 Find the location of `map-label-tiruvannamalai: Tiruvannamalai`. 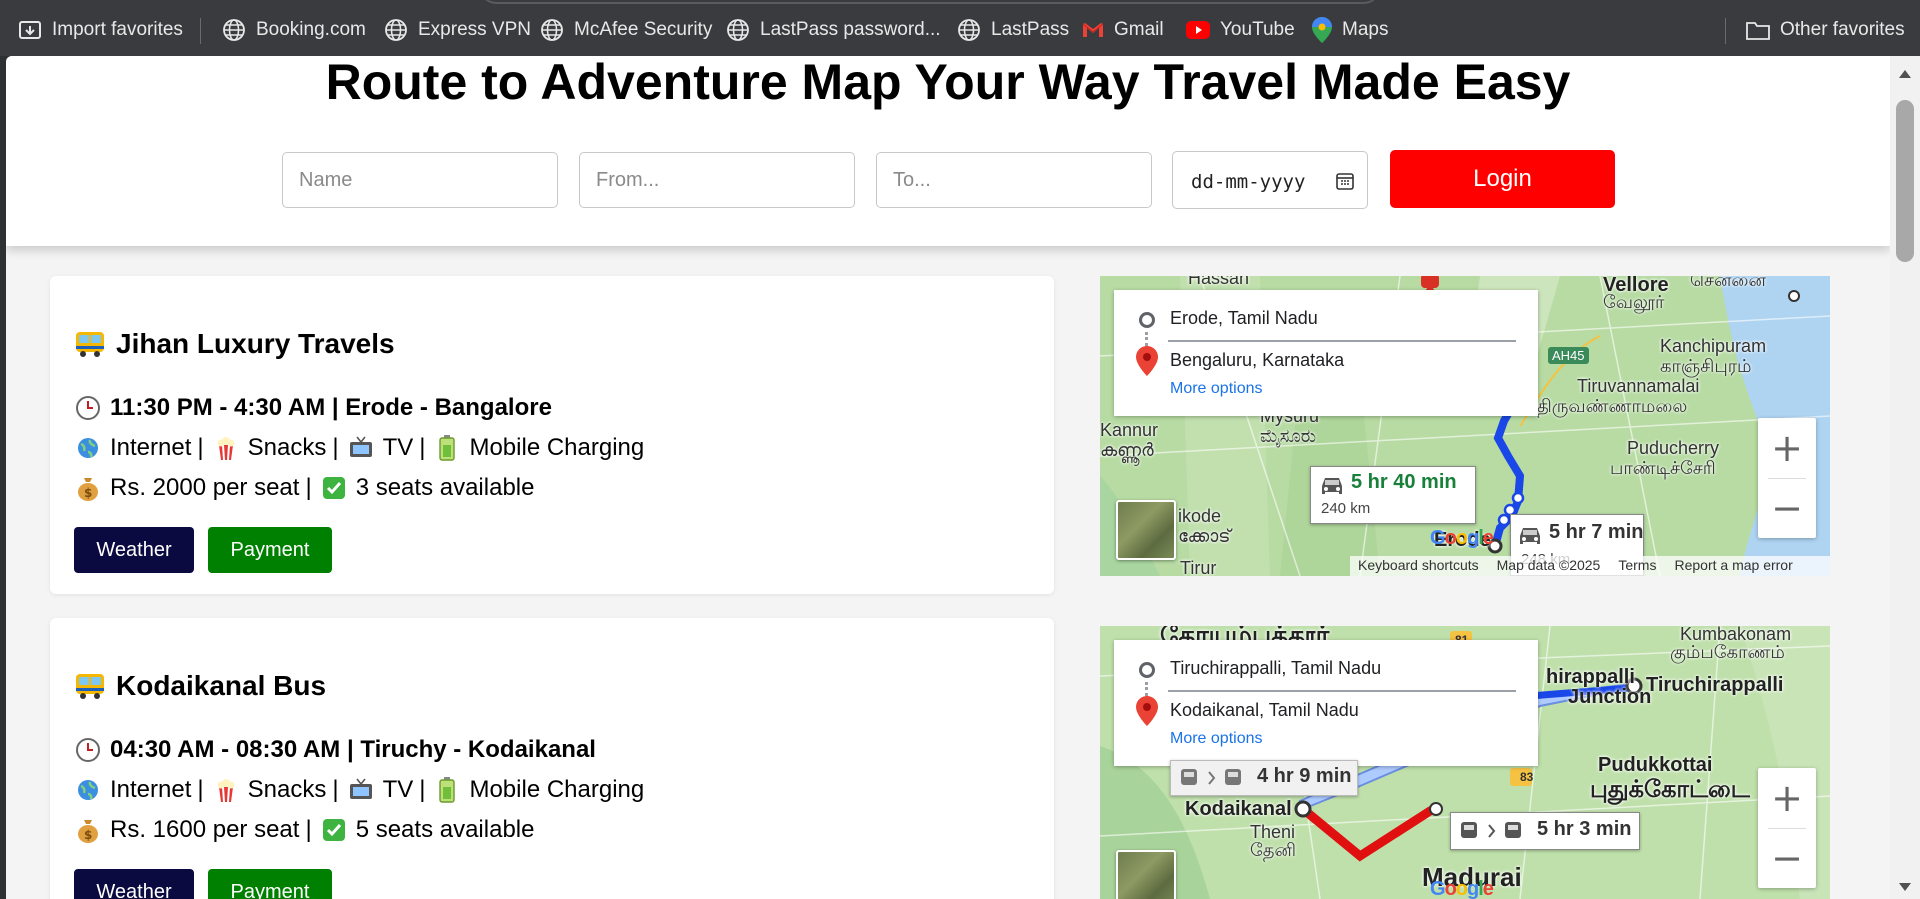

map-label-tiruvannamalai: Tiruvannamalai is located at coordinates (1638, 386).